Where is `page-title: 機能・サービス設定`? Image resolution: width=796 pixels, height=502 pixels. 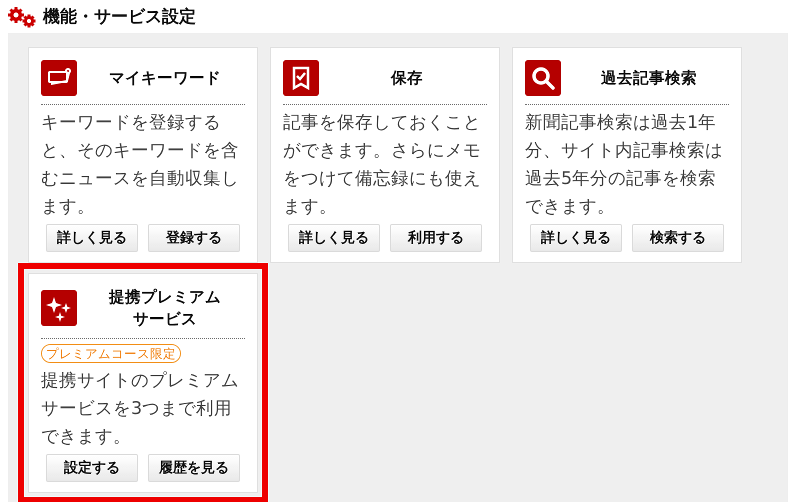
page-title: 機能・サービス設定 is located at coordinates (119, 17).